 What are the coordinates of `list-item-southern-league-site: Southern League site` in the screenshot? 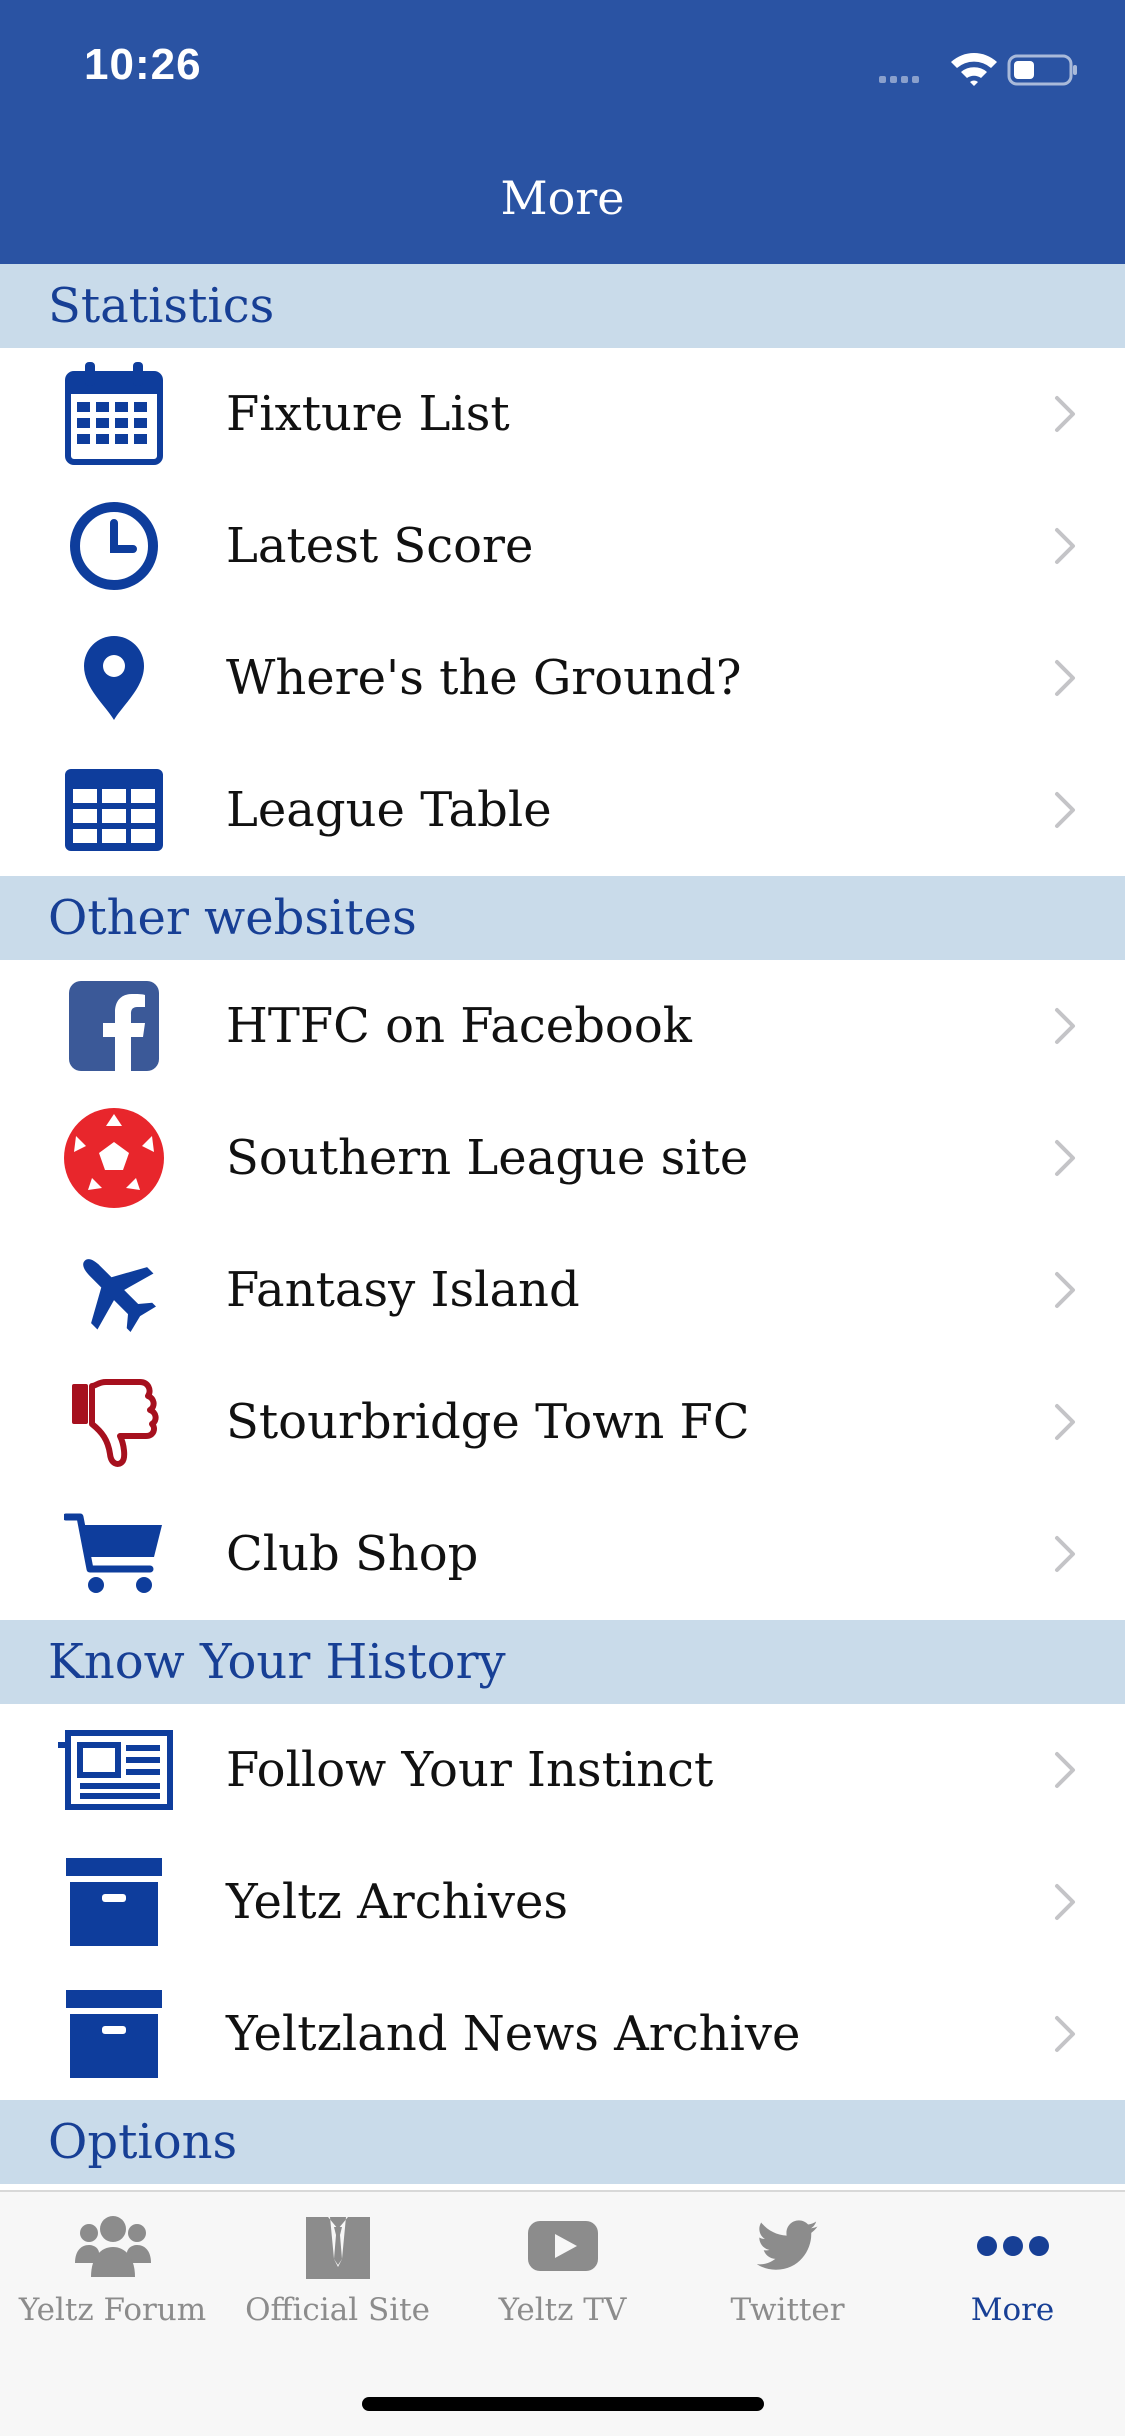 It's located at (562, 1158).